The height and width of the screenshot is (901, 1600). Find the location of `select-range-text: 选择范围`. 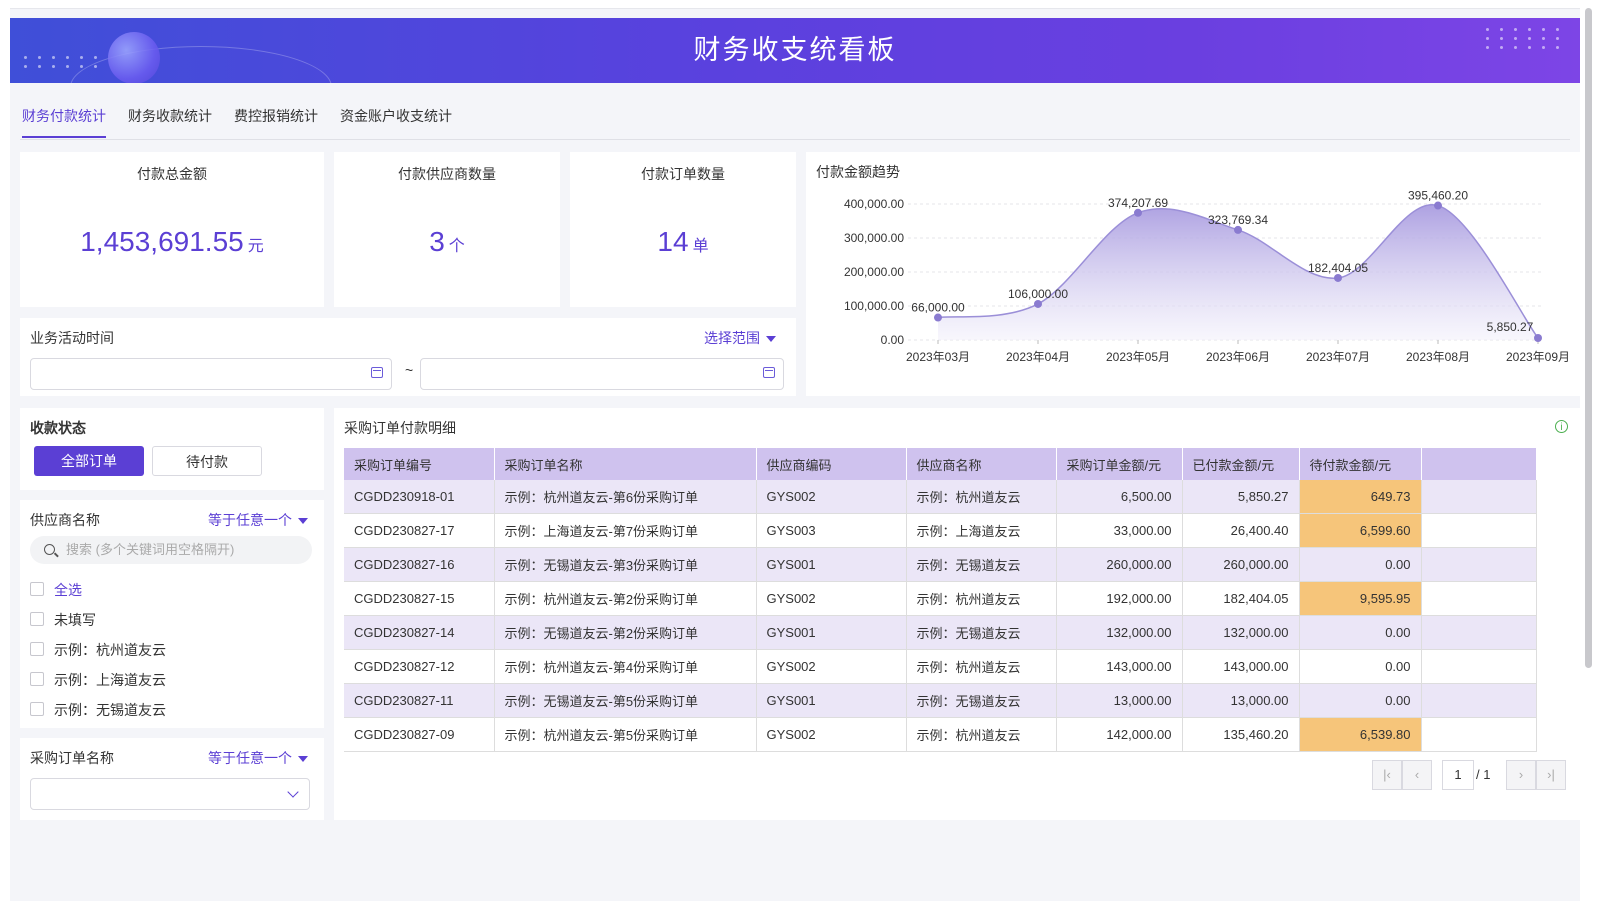

select-range-text: 选择范围 is located at coordinates (732, 338).